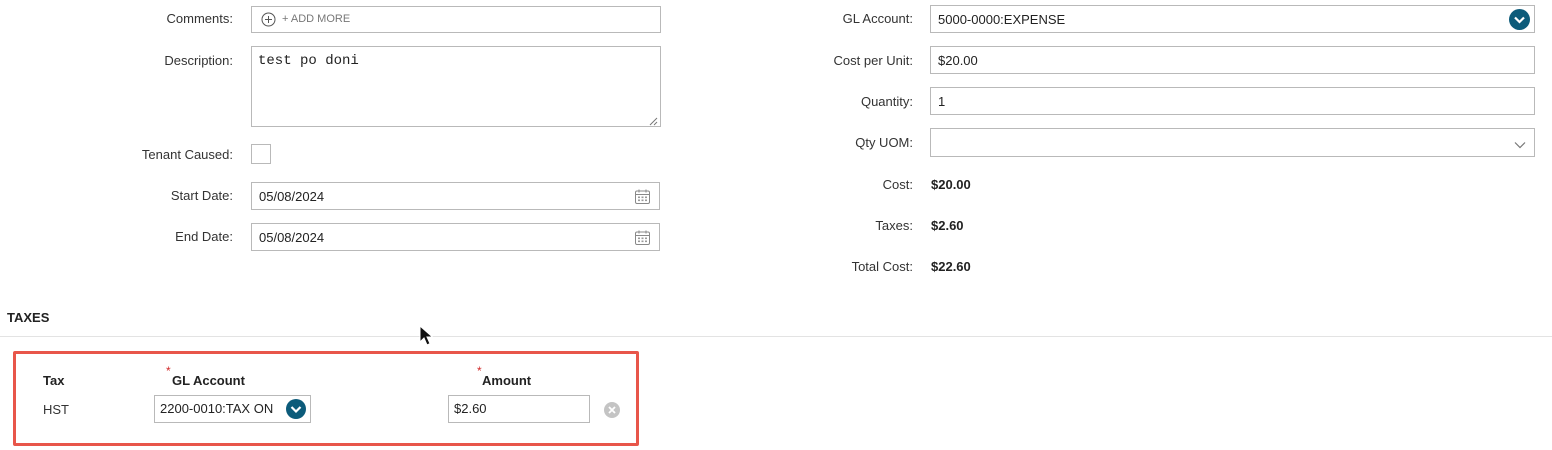  I want to click on qty-uom-label: Qty UOM:, so click(884, 142).